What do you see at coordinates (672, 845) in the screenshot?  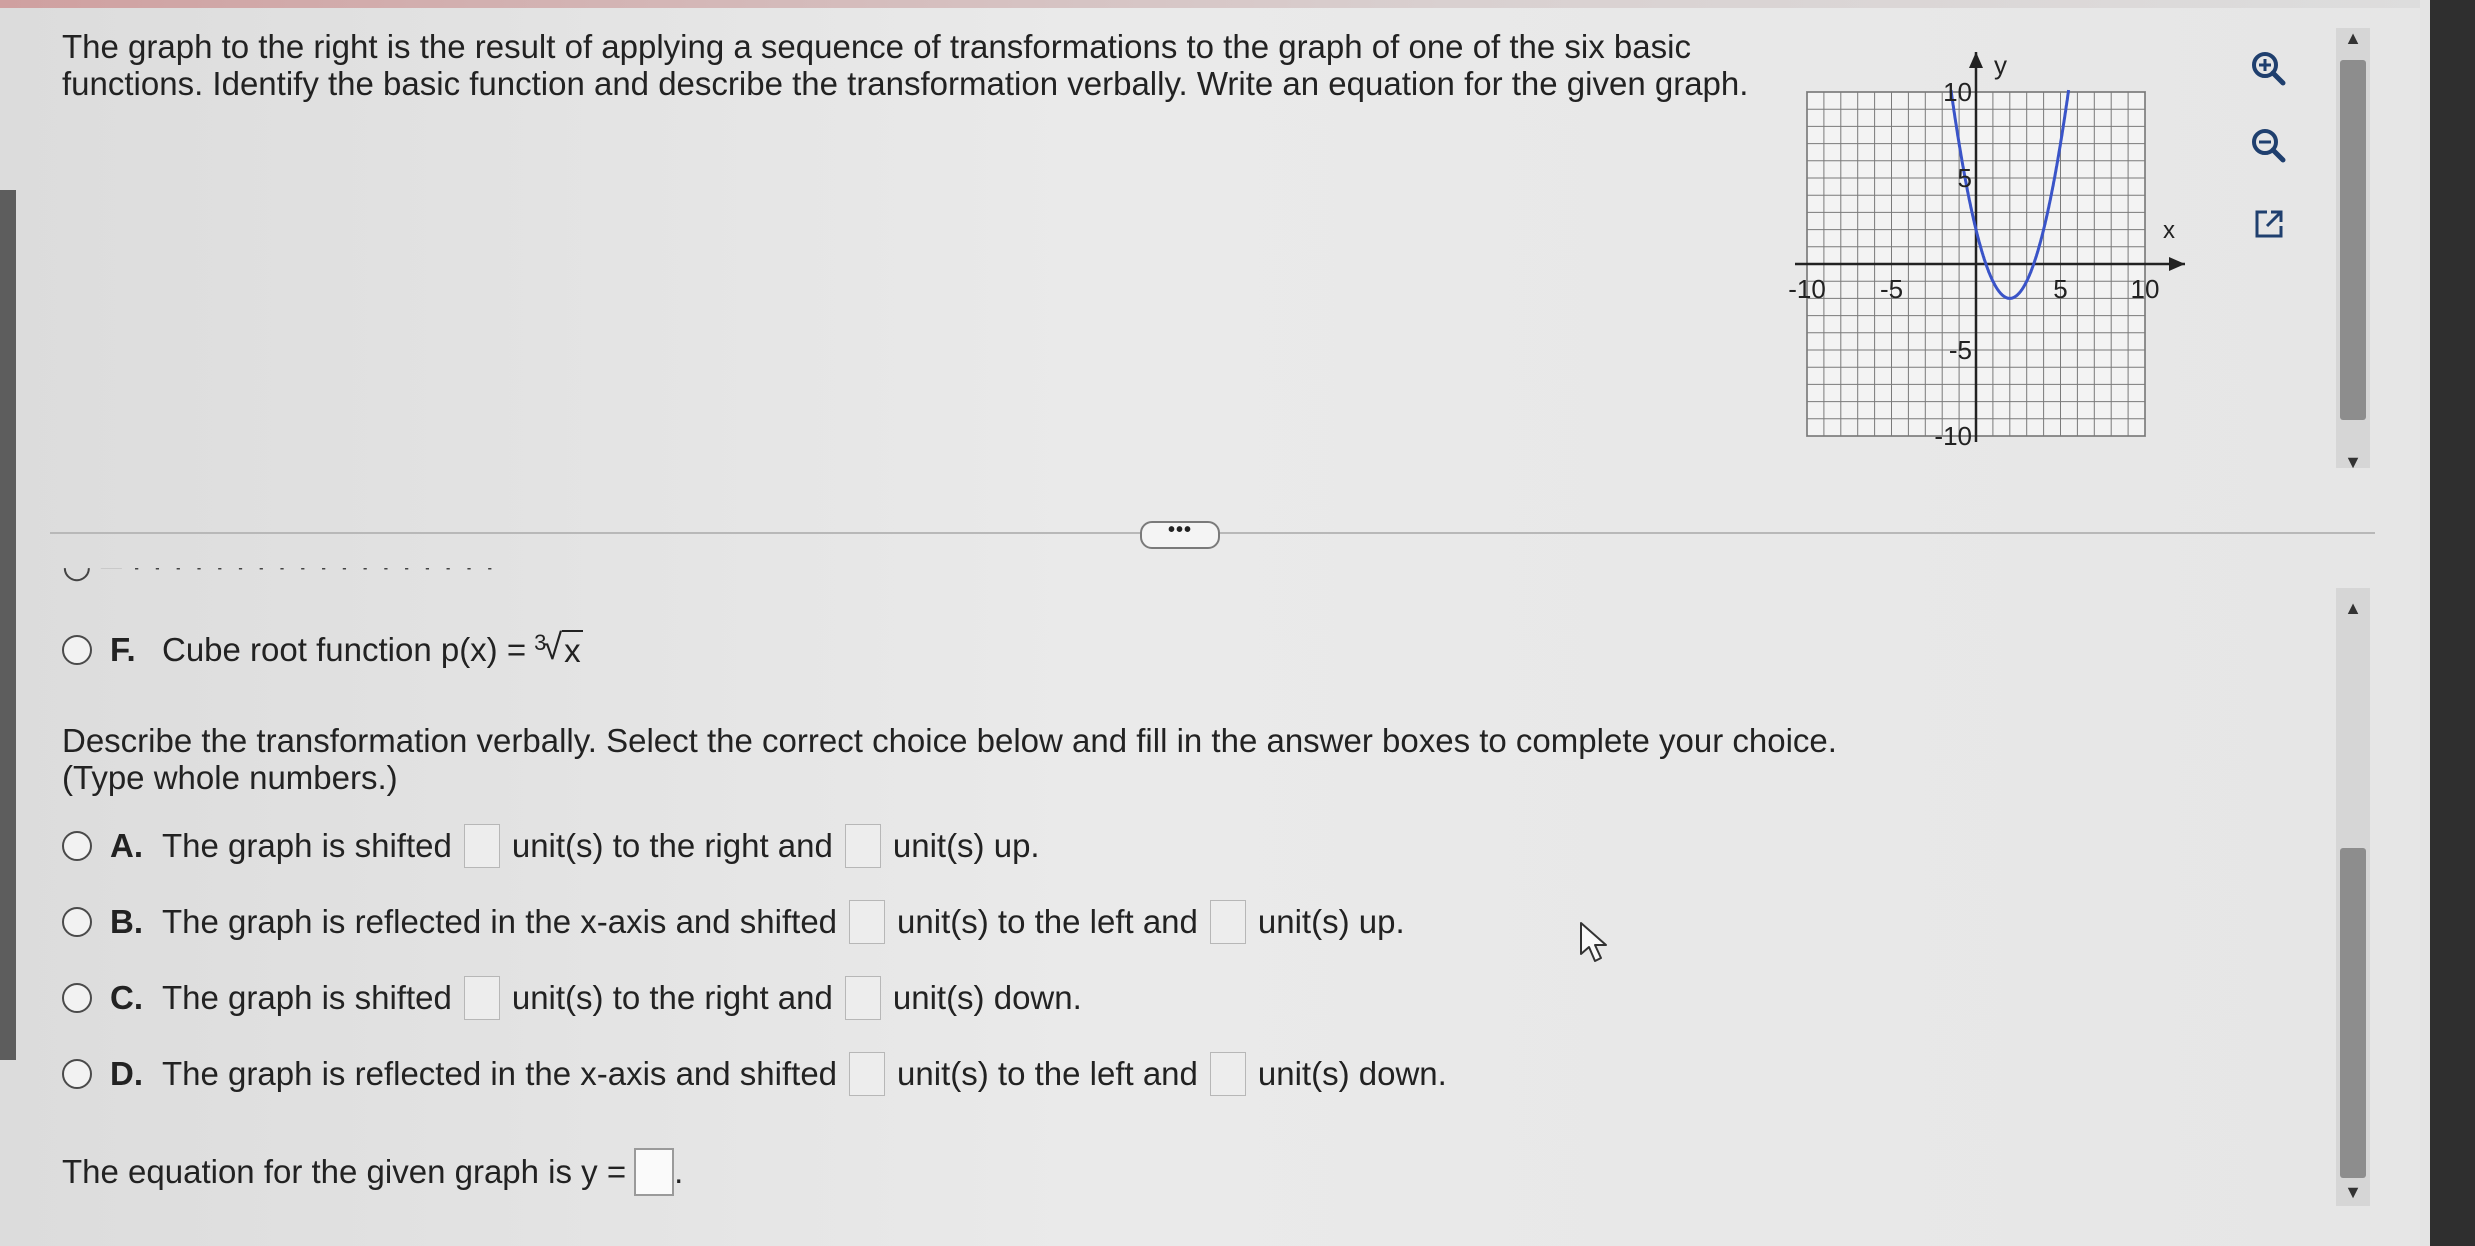 I see `choice-a-text-2: unit(s) to the right and` at bounding box center [672, 845].